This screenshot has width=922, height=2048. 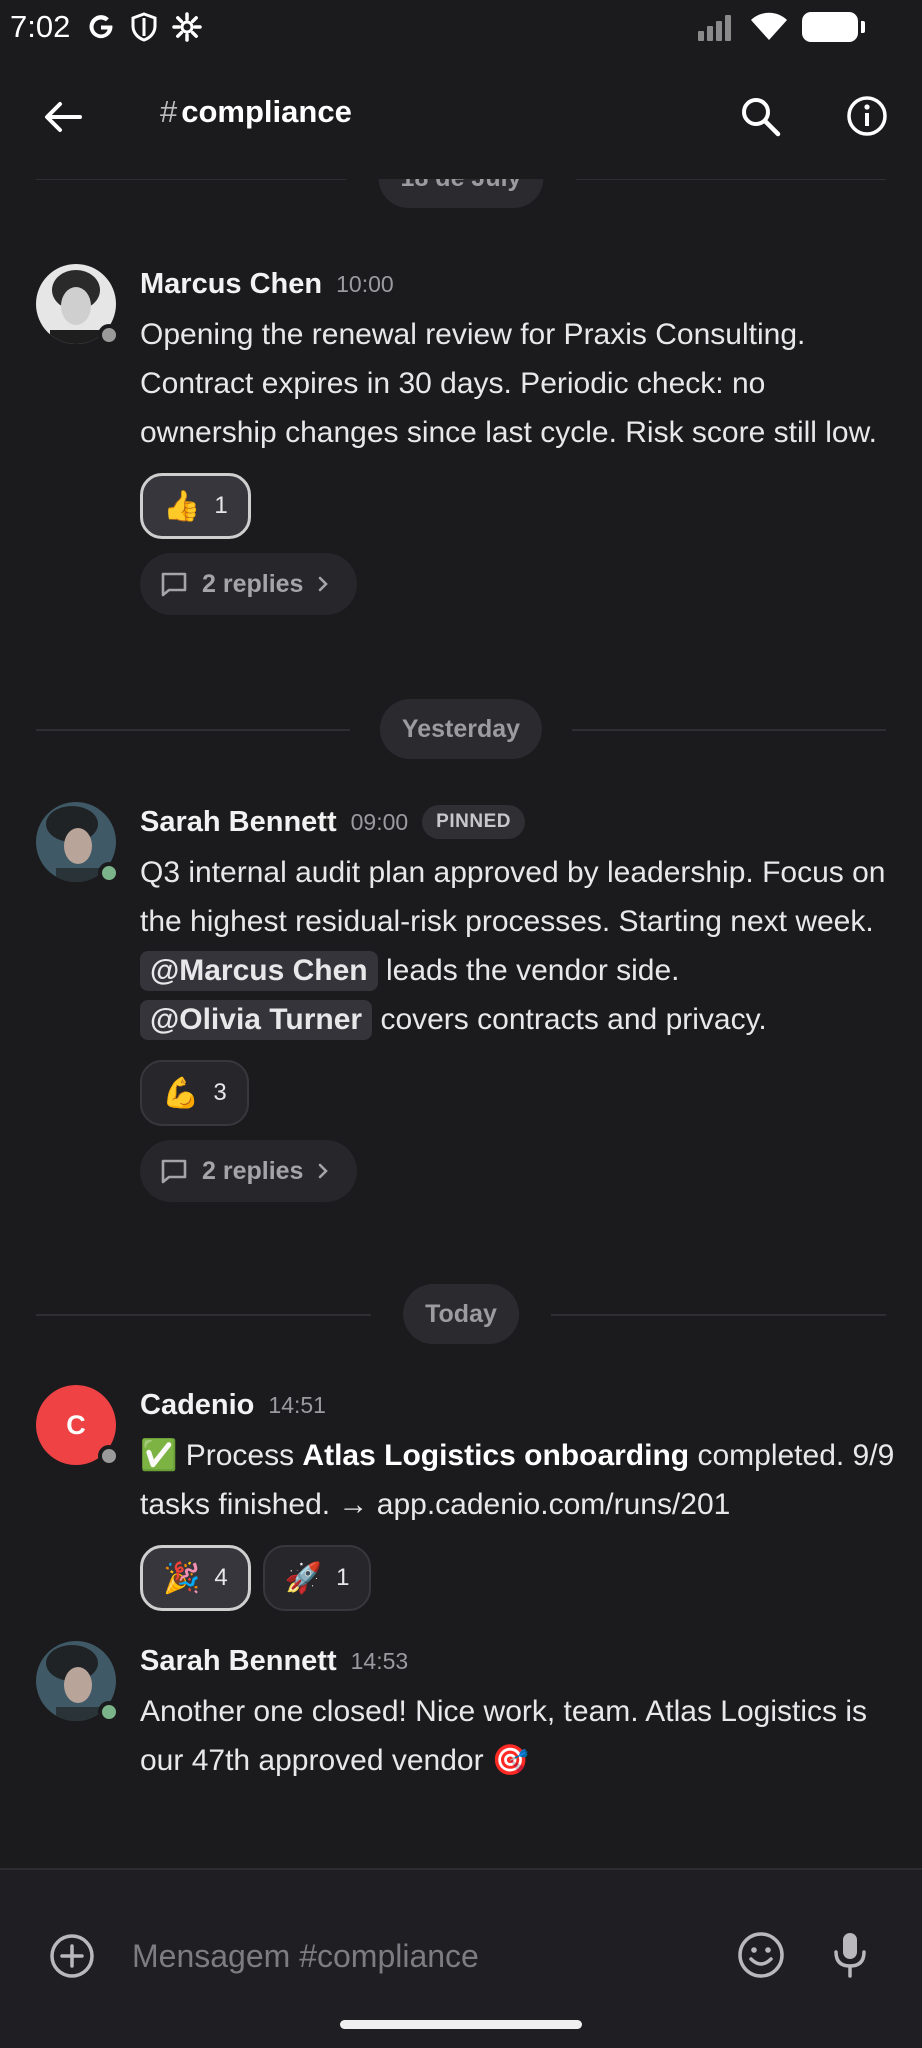 What do you see at coordinates (221, 1577) in the screenshot?
I see `reaction-count: 4` at bounding box center [221, 1577].